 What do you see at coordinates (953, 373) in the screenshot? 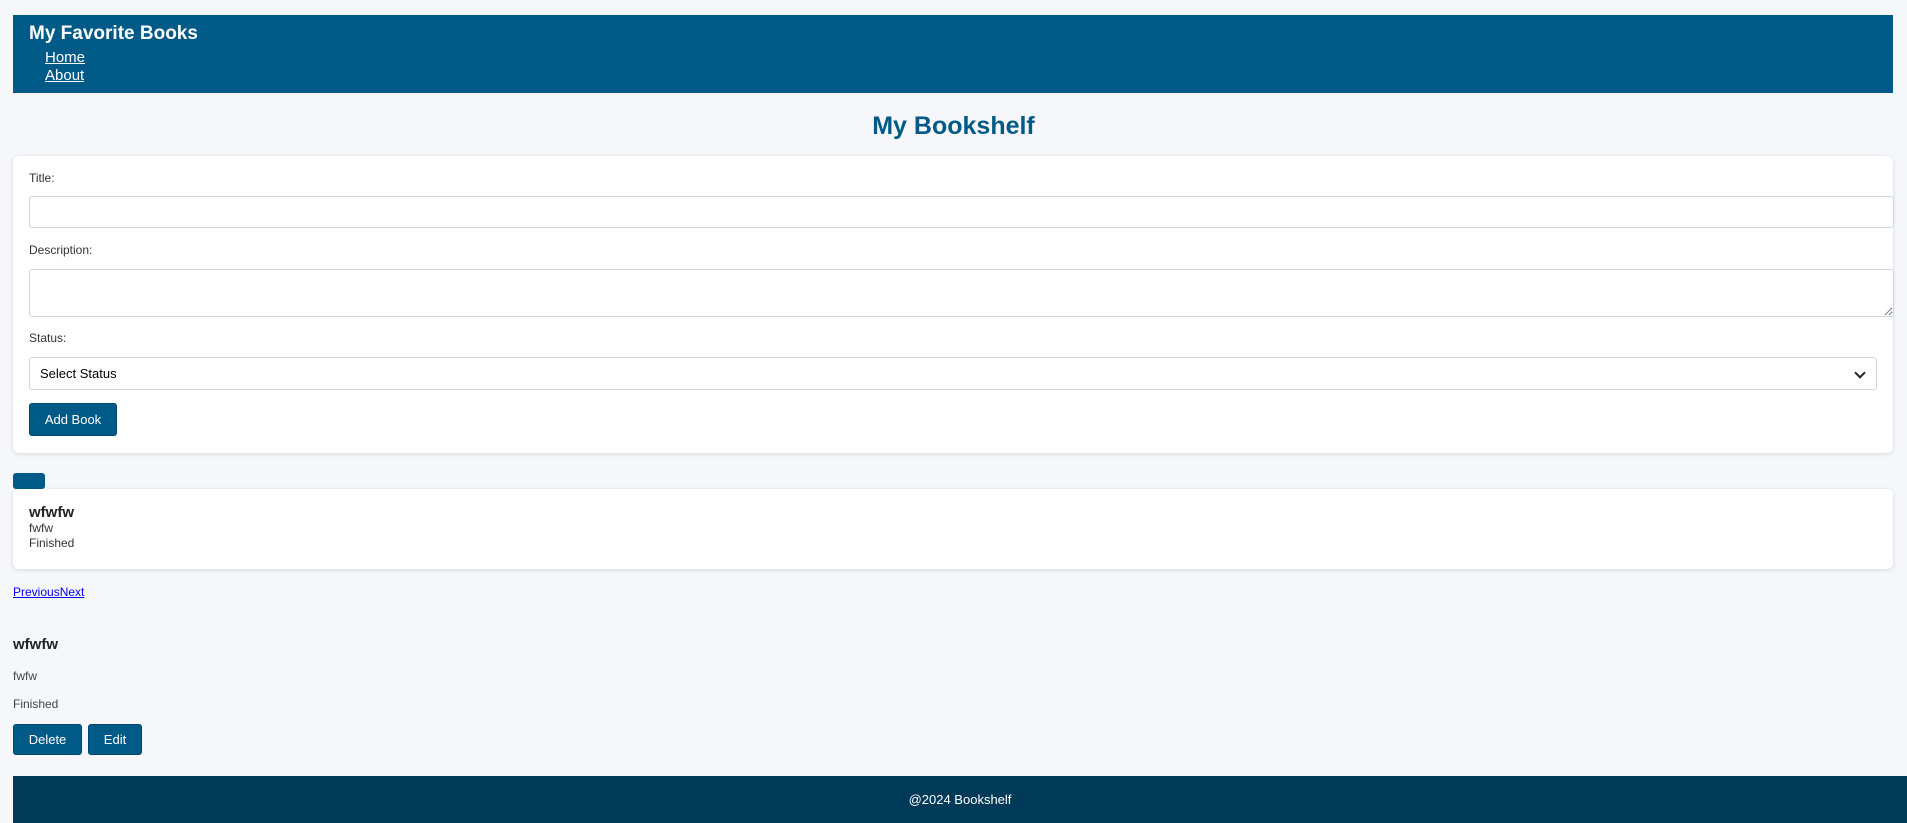
I see `status-select: Select Status` at bounding box center [953, 373].